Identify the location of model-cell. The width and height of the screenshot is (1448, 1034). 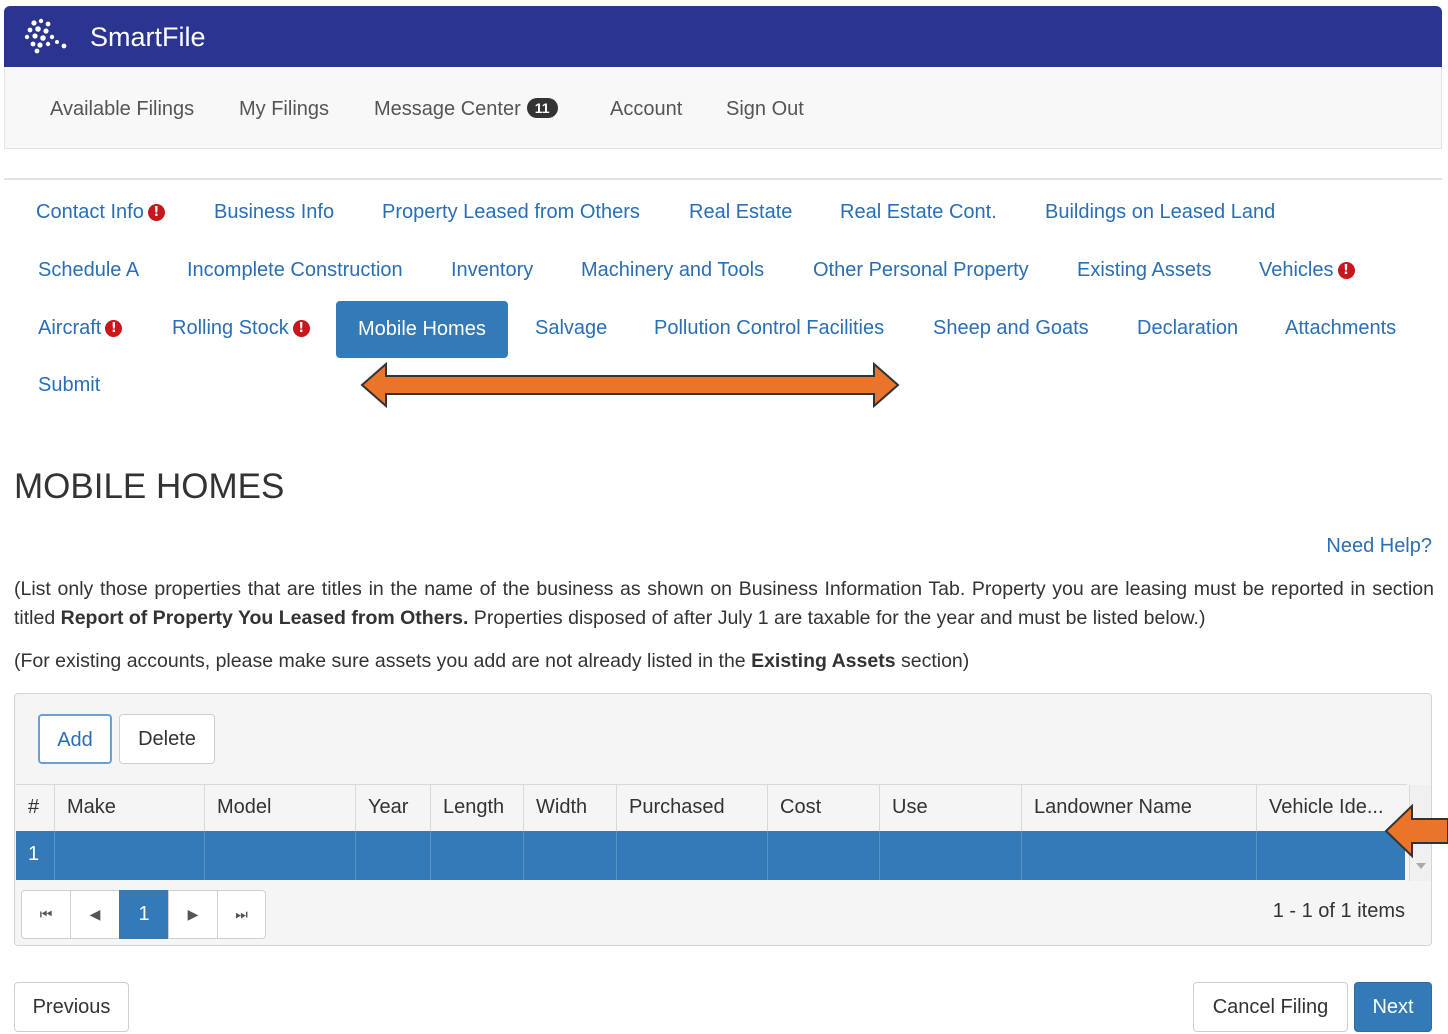
(279, 855).